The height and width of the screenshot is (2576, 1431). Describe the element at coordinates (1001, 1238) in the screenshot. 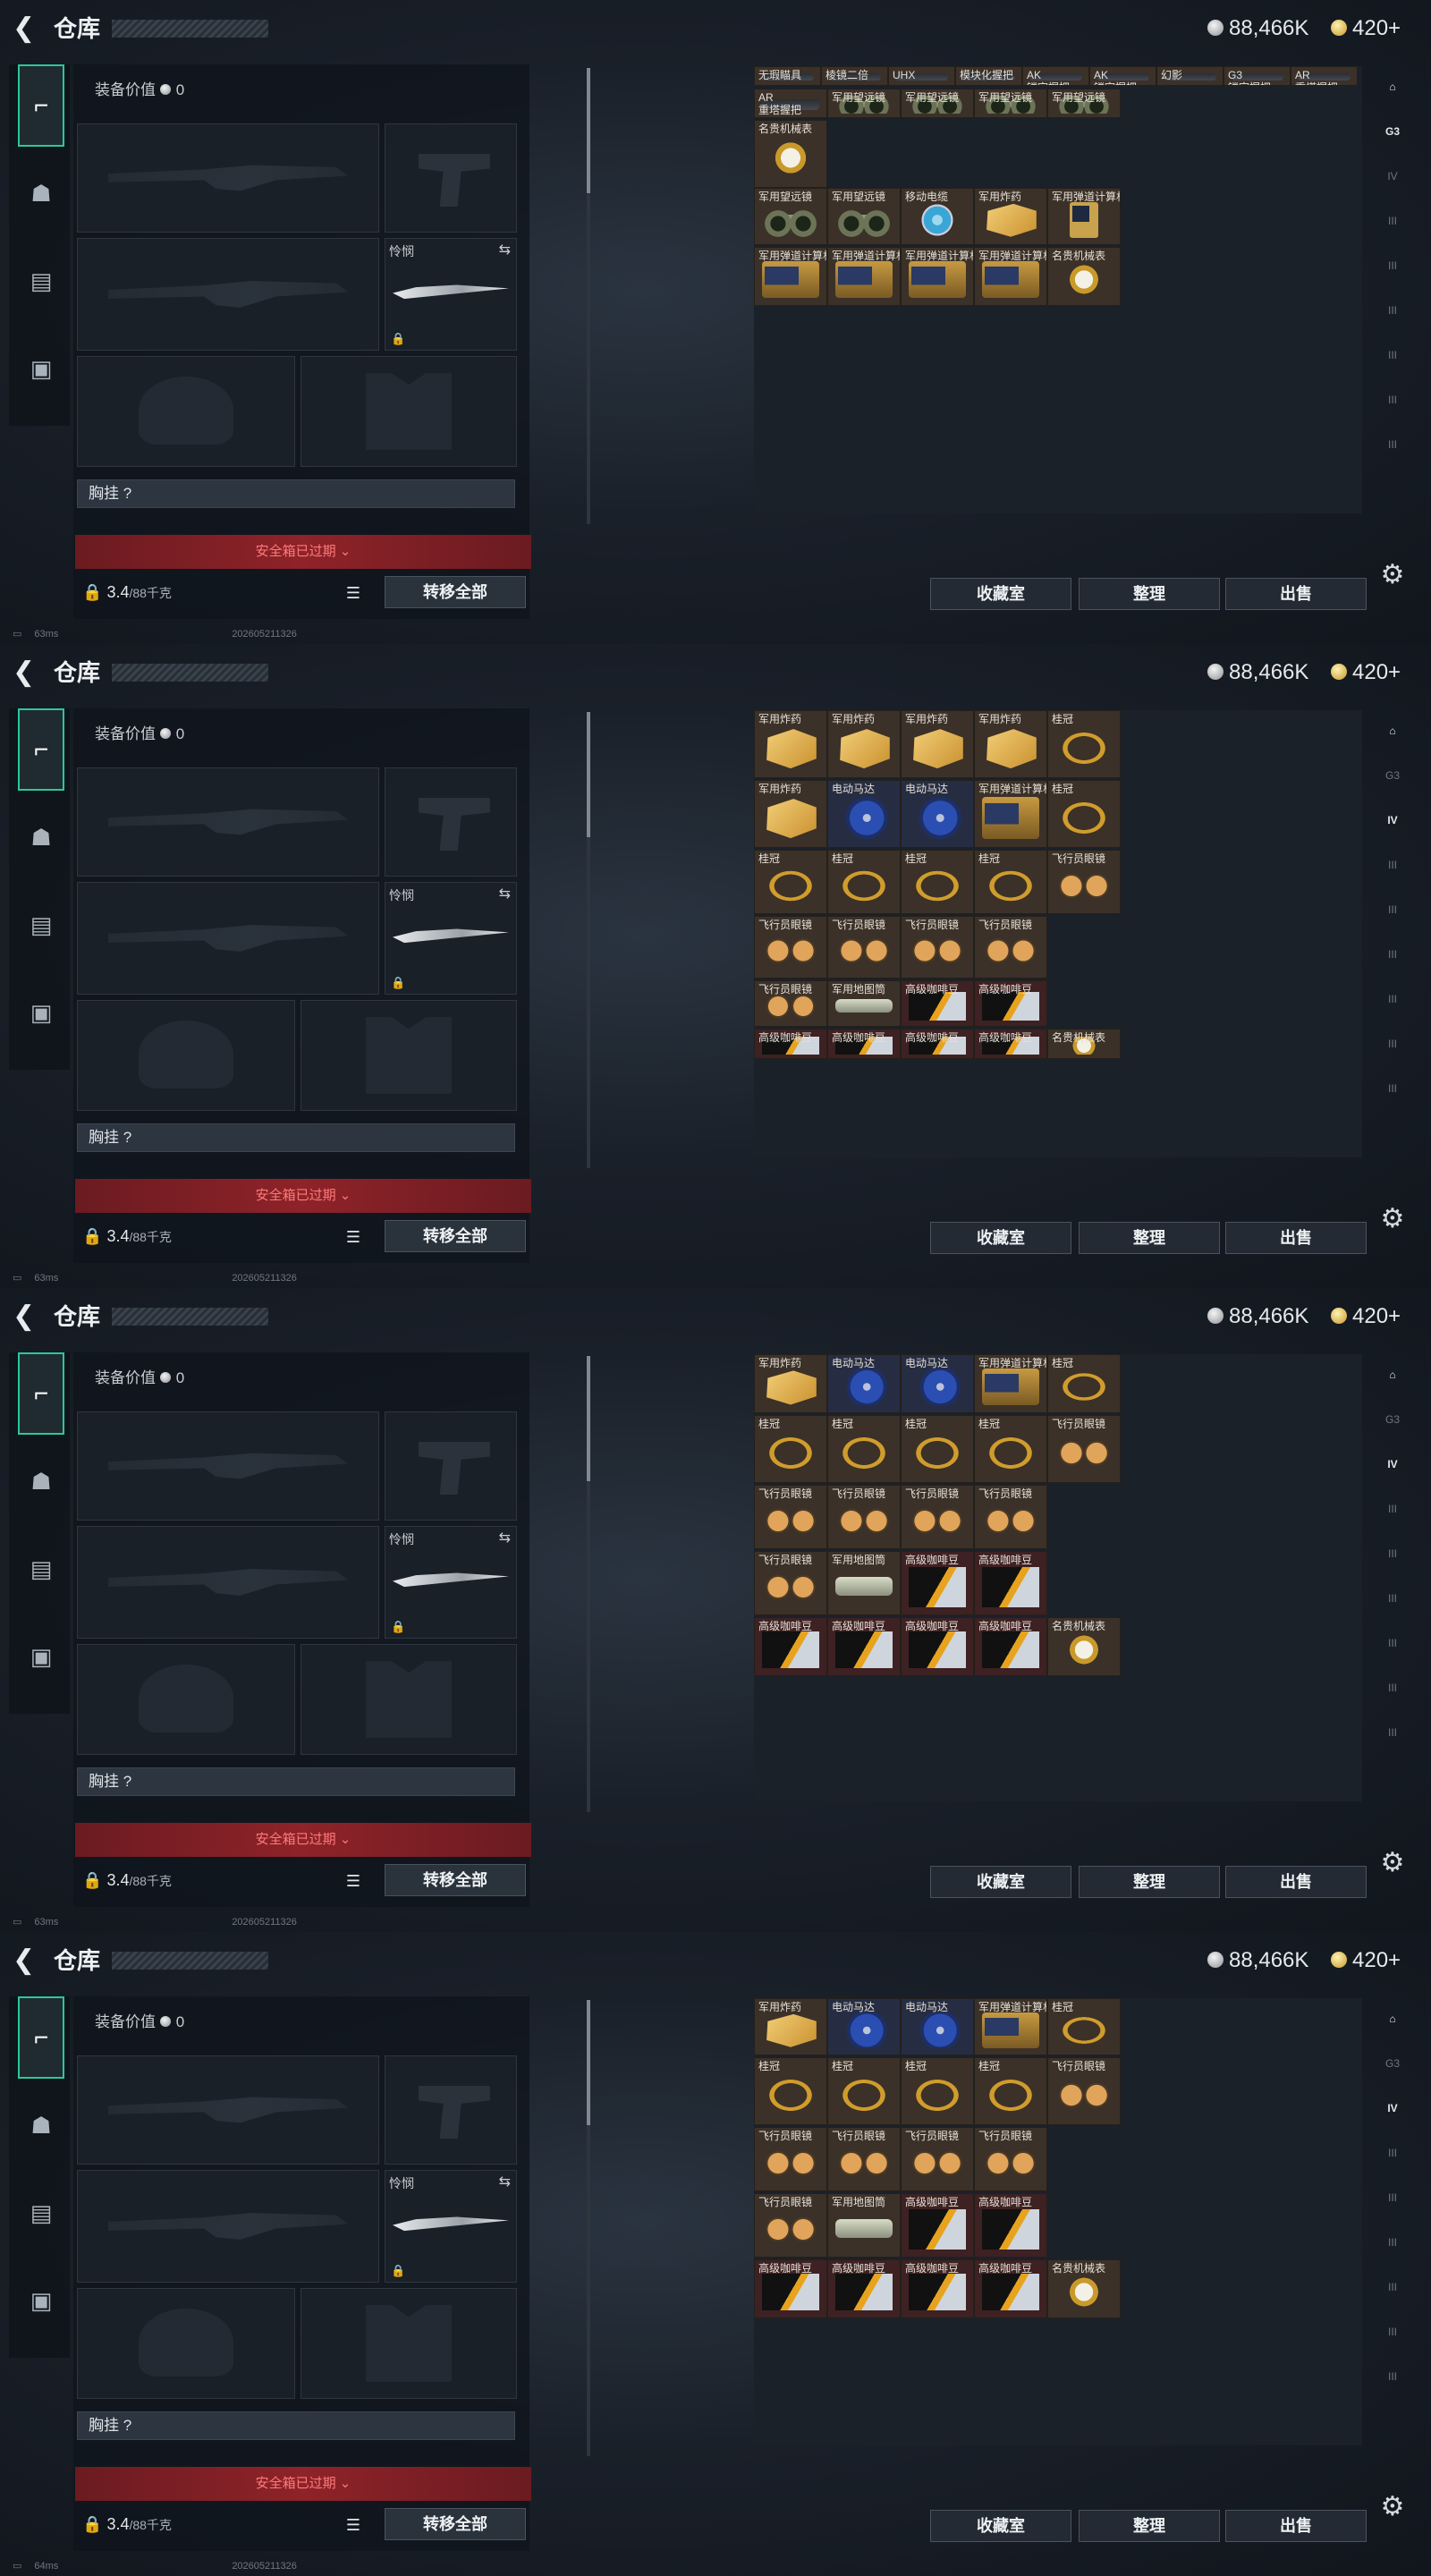

I see `collection-button: 收藏室` at that location.